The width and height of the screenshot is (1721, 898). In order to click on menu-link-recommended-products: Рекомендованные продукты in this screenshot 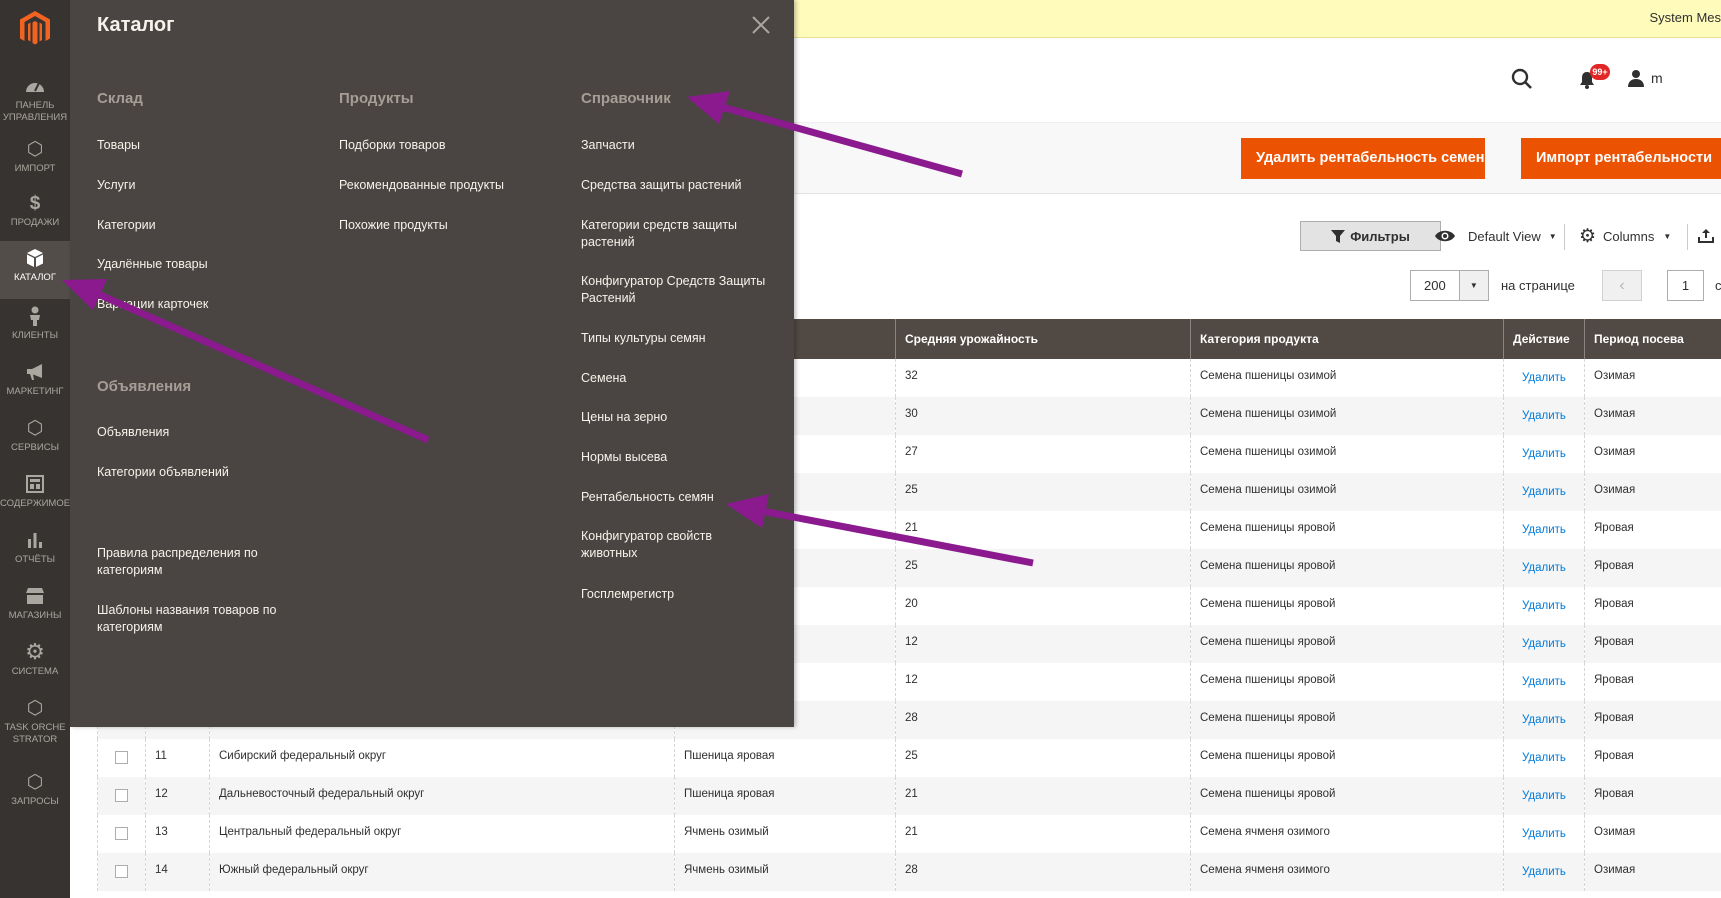, I will do `click(421, 185)`.